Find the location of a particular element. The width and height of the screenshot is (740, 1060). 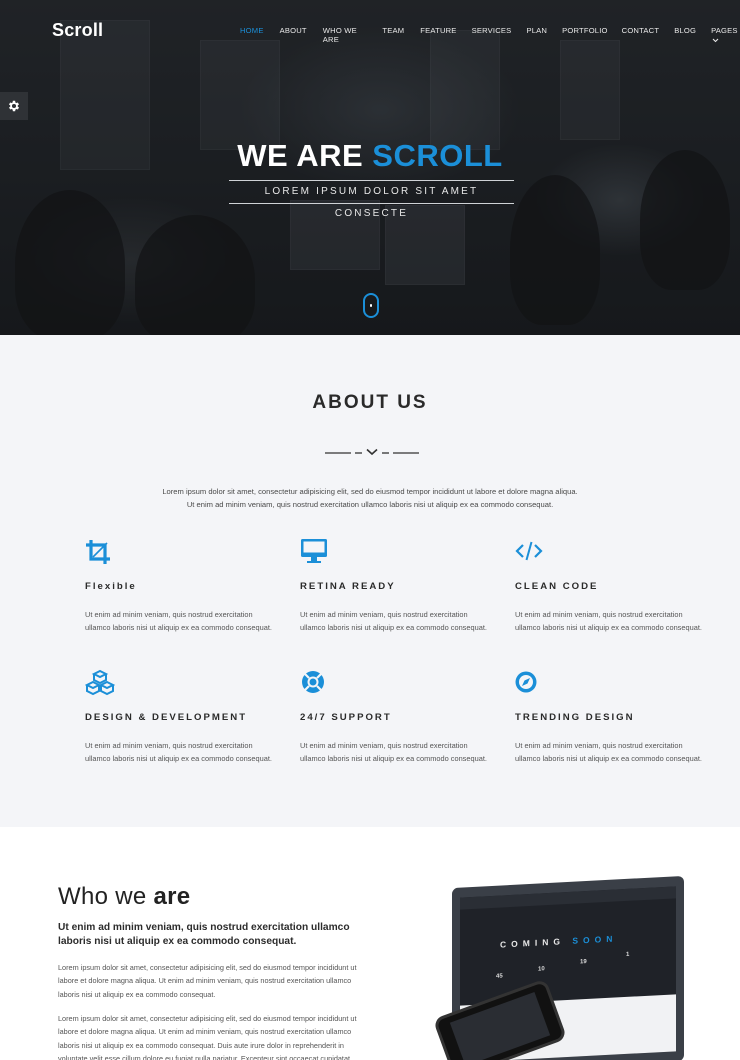

settings-toggle-button is located at coordinates (14, 106).